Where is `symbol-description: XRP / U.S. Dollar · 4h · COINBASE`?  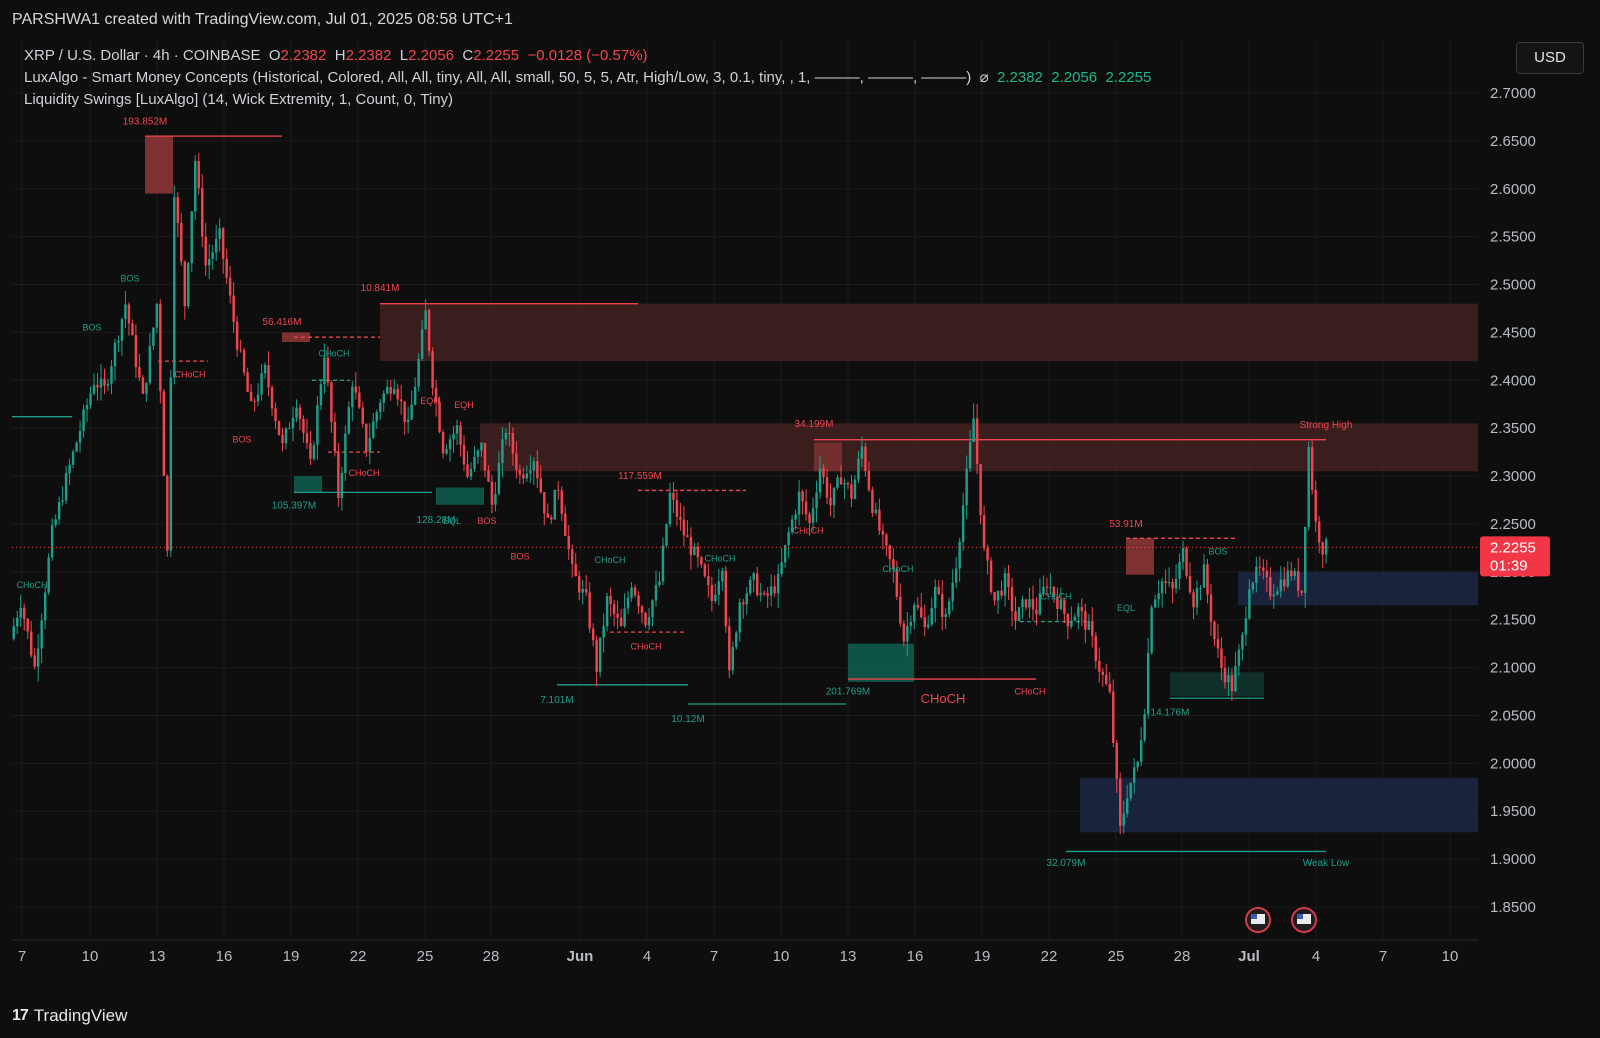 symbol-description: XRP / U.S. Dollar · 4h · COINBASE is located at coordinates (142, 55).